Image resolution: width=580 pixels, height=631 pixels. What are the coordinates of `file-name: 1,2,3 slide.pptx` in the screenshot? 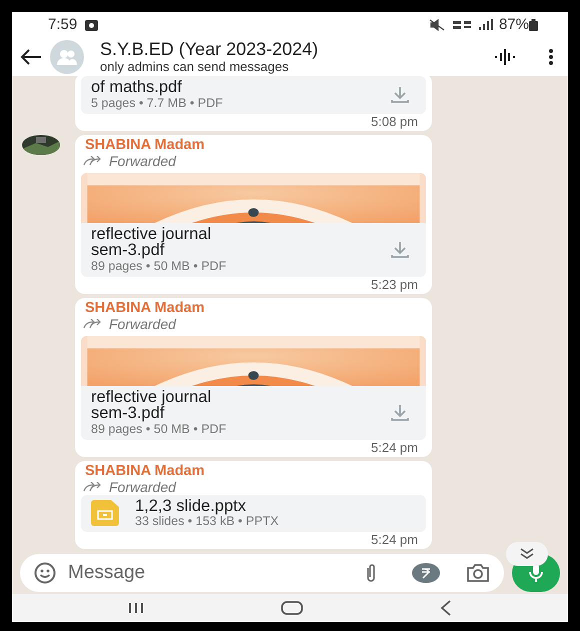 It's located at (276, 506).